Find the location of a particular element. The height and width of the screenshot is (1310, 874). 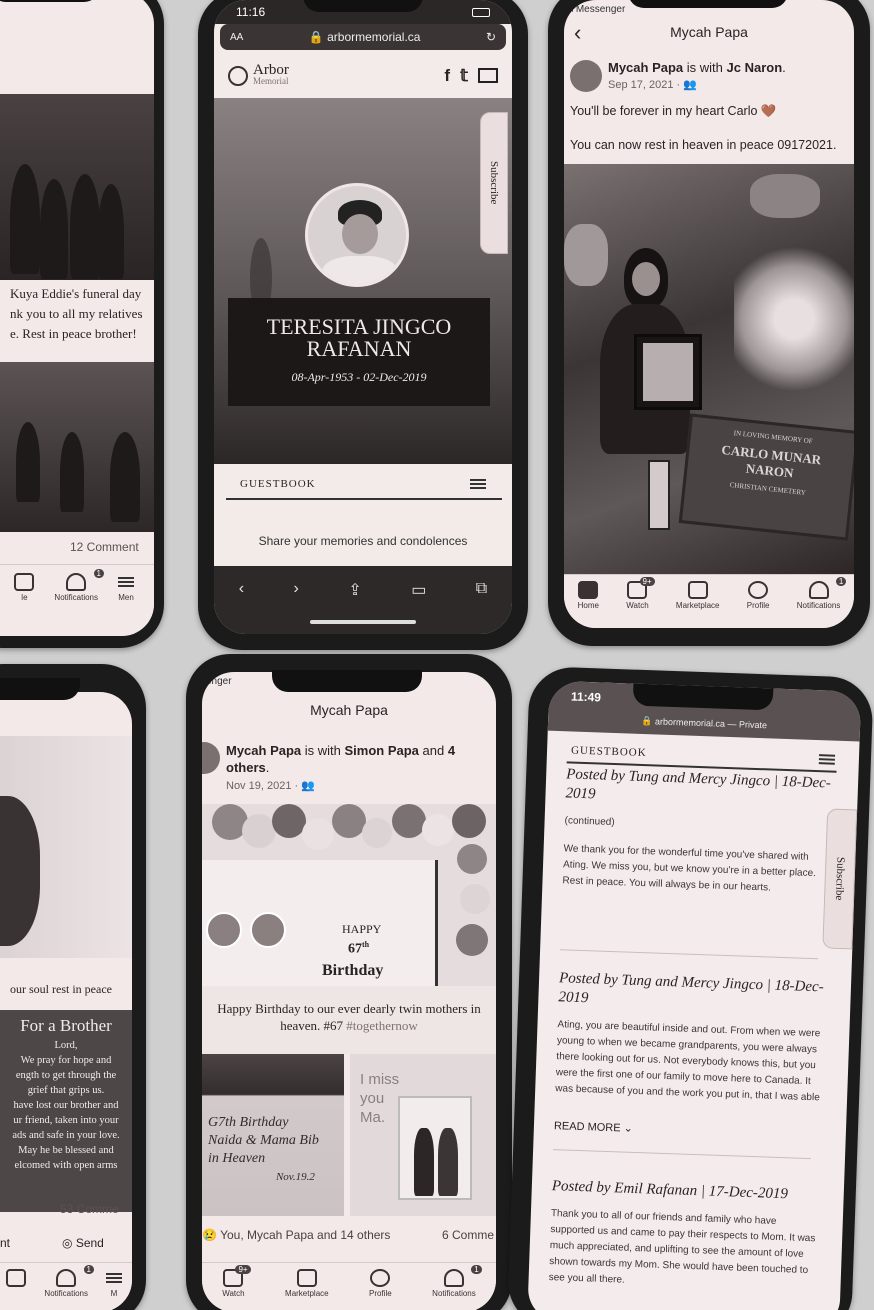

comment-count: 6 Comme is located at coordinates (468, 1235).